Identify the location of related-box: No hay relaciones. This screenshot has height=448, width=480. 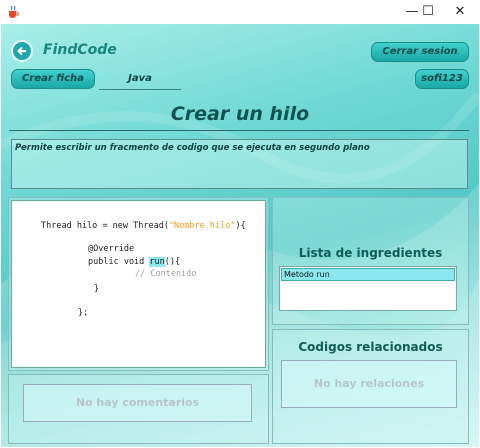
(369, 384).